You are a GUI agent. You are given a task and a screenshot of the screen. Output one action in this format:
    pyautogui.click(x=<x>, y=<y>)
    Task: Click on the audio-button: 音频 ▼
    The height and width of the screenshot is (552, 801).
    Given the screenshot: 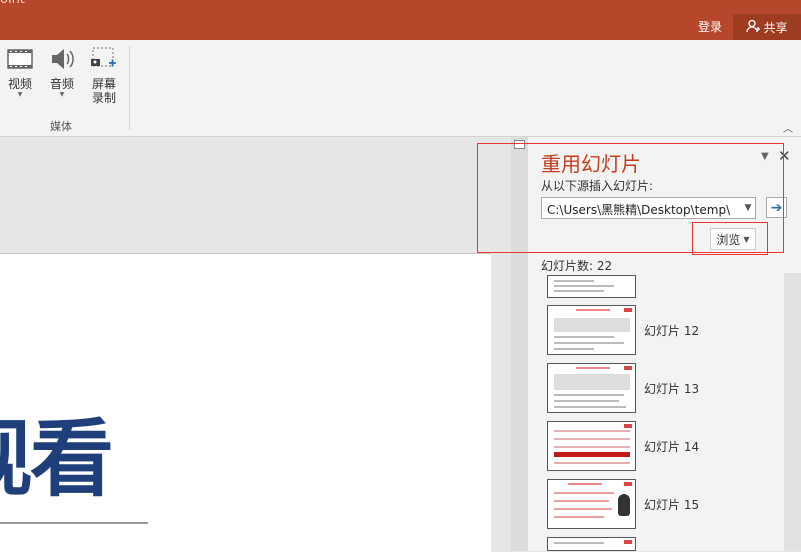 What is the action you would take?
    pyautogui.click(x=62, y=71)
    